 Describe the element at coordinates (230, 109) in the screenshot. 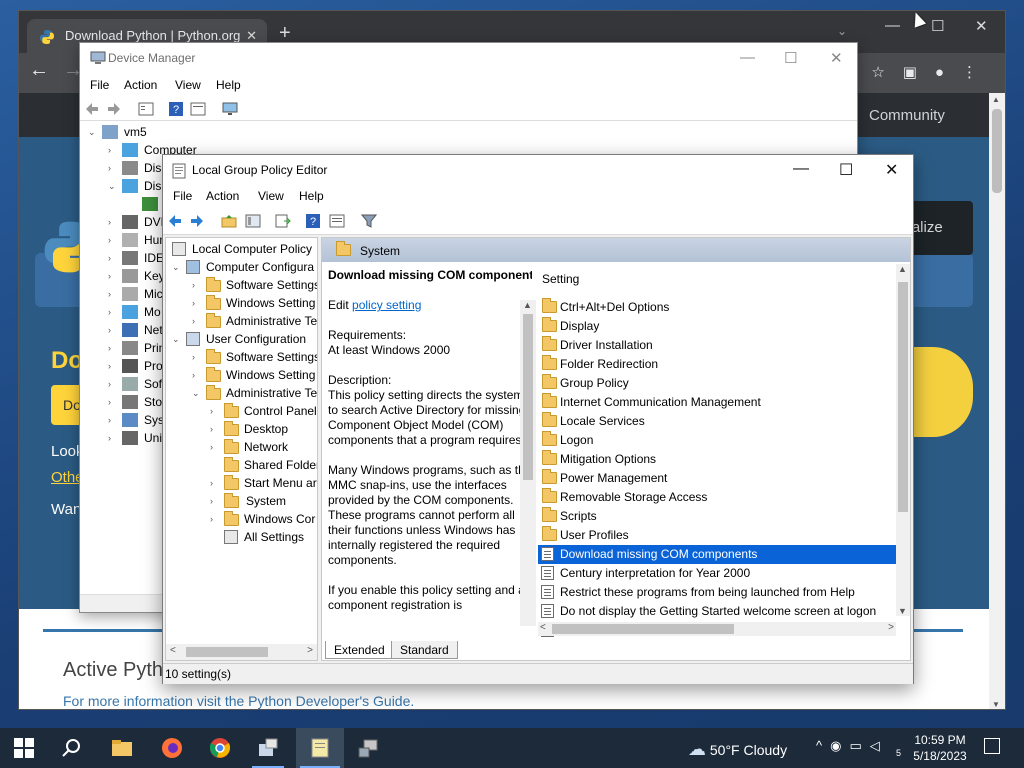

I see `dm-monitor-icon` at that location.